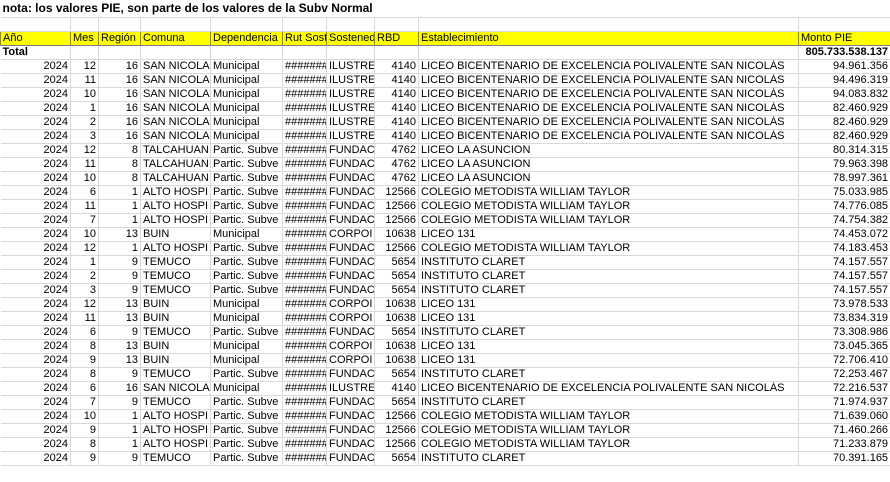 The width and height of the screenshot is (890, 482). What do you see at coordinates (119, 80) in the screenshot?
I see `cell-region: 16` at bounding box center [119, 80].